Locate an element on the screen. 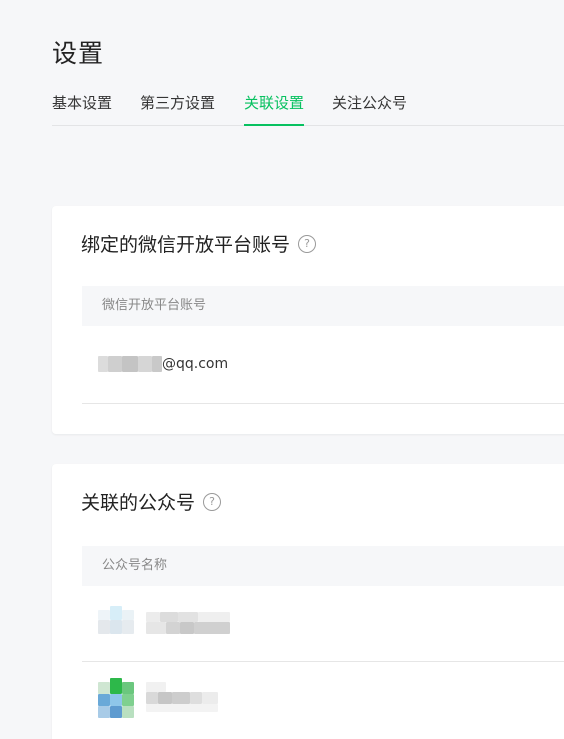  tab-linked-settings: 关联设置 is located at coordinates (274, 109).